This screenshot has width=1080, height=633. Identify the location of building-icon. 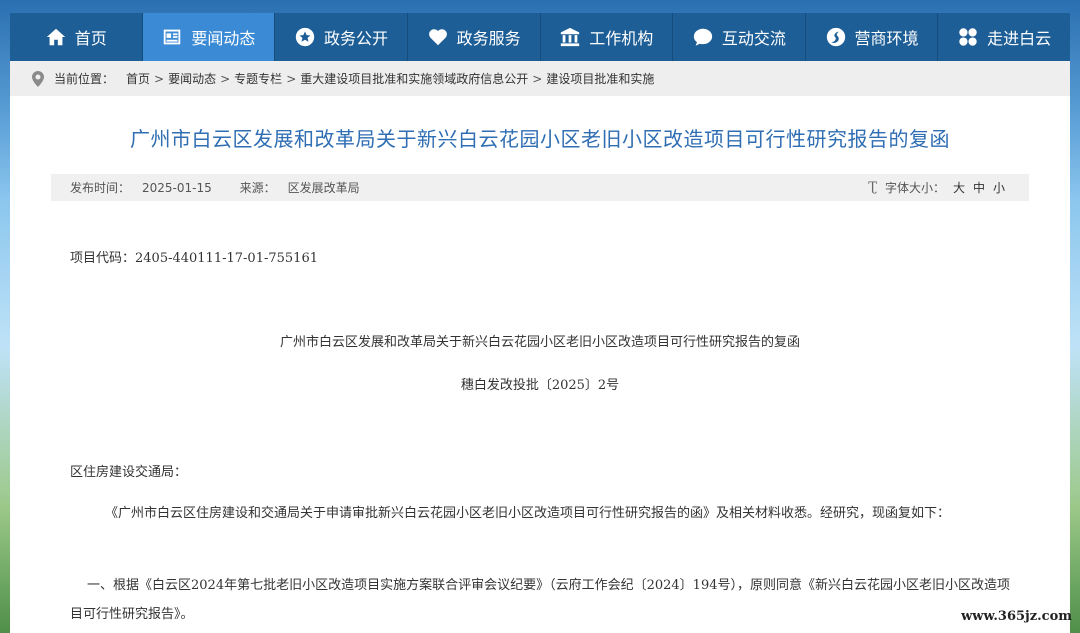
(570, 37).